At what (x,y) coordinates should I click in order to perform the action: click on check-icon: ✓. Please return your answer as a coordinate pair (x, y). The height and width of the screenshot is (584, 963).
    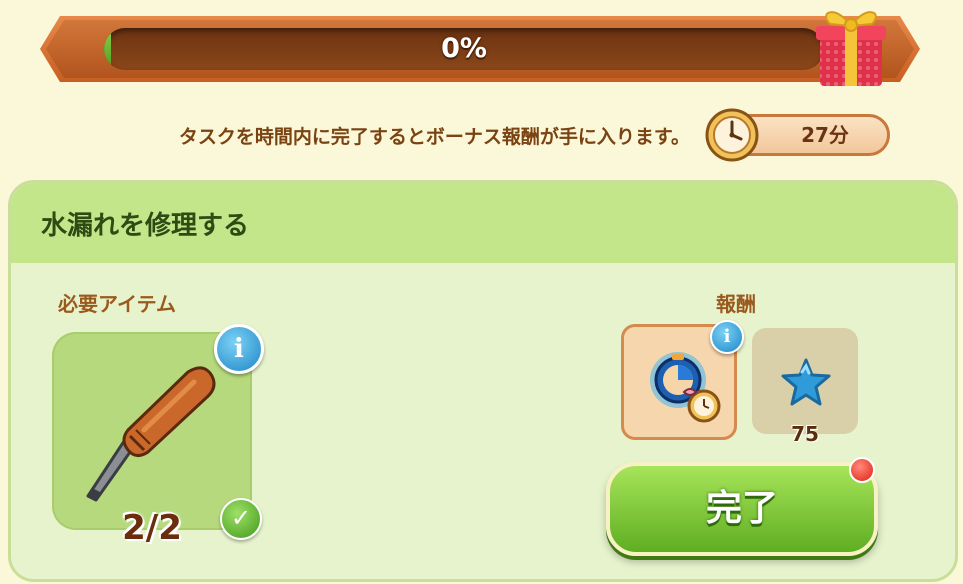
    Looking at the image, I should click on (241, 519).